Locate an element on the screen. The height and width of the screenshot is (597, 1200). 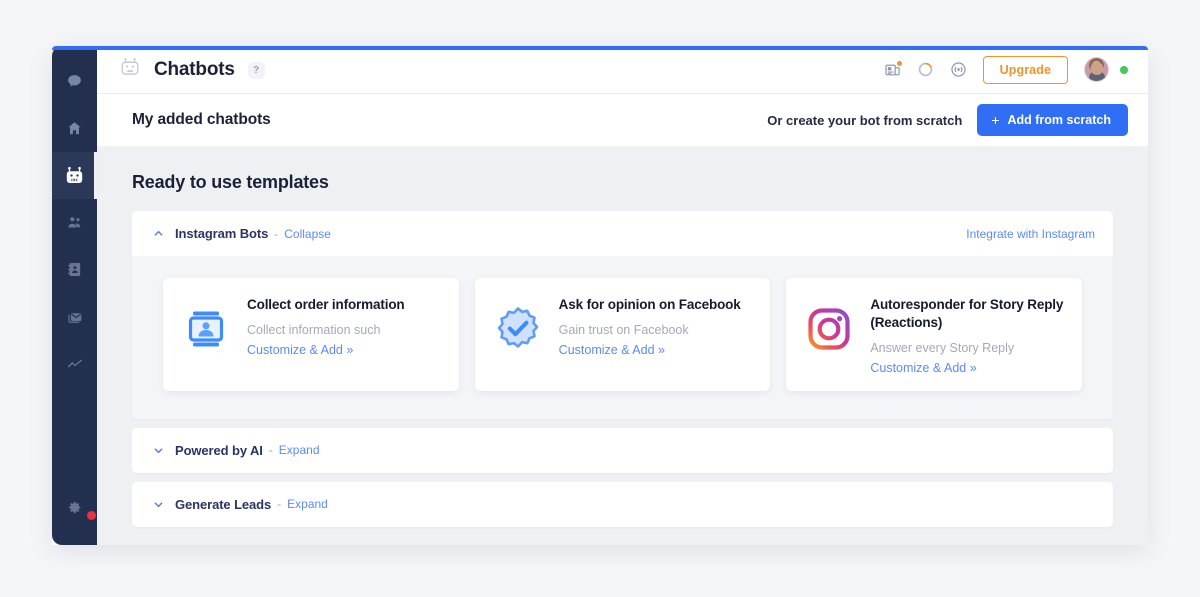
add-from-scratch-label: Add from scratch is located at coordinates (1059, 120).